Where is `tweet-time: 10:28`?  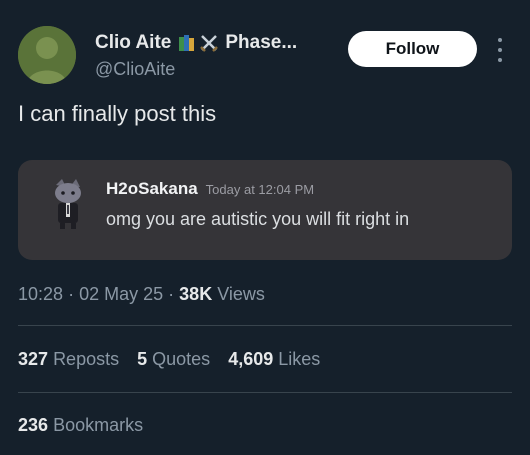 tweet-time: 10:28 is located at coordinates (40, 294).